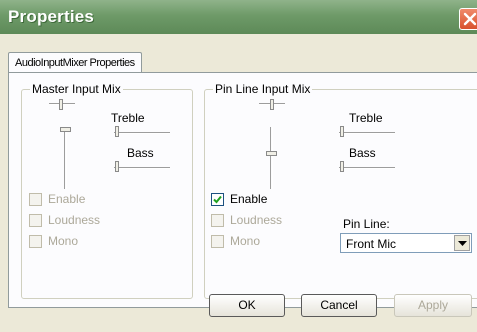  What do you see at coordinates (66, 158) in the screenshot?
I see `master-volume-slider` at bounding box center [66, 158].